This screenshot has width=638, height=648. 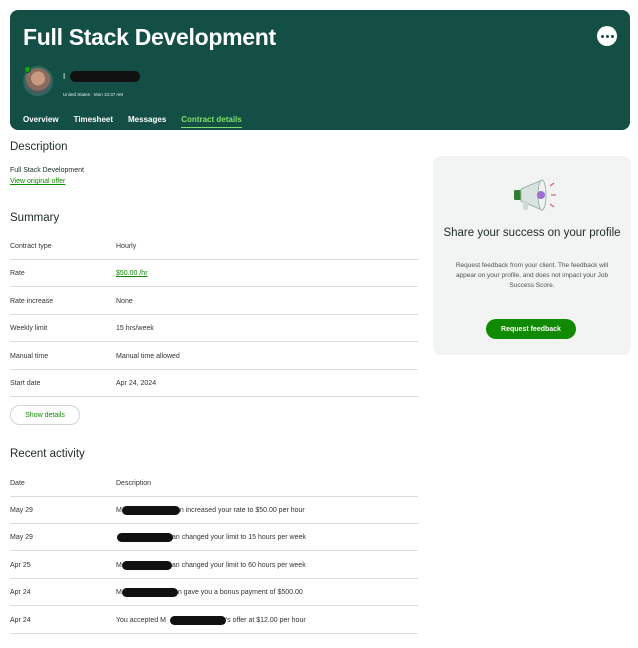 I want to click on summary-label: Rate increase, so click(x=32, y=301).